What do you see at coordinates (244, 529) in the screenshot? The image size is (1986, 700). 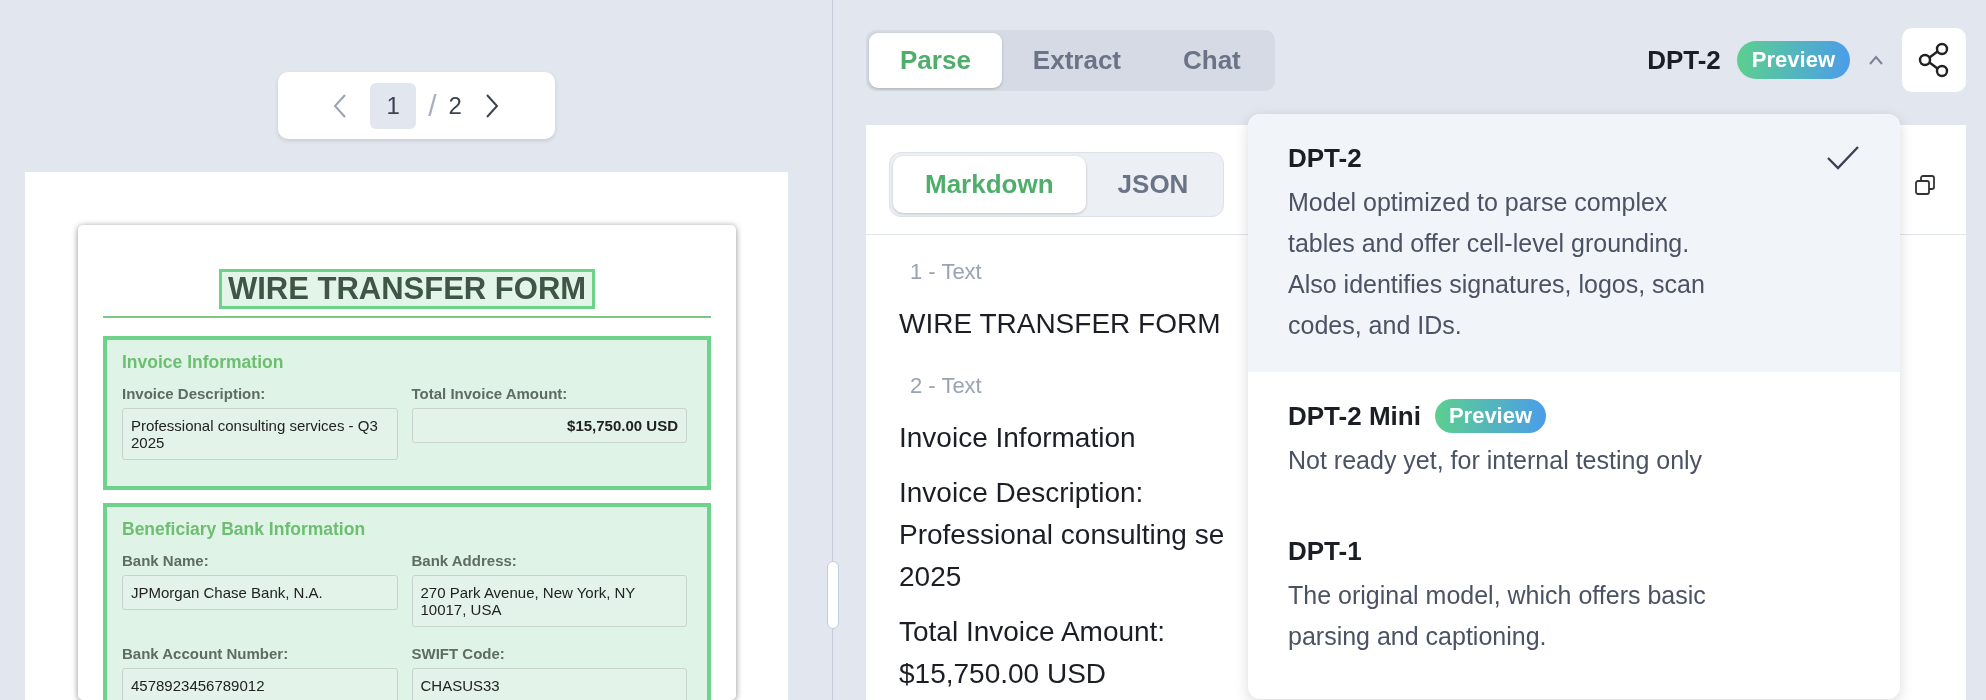 I see `section-heading: Beneficiary Bank Information` at bounding box center [244, 529].